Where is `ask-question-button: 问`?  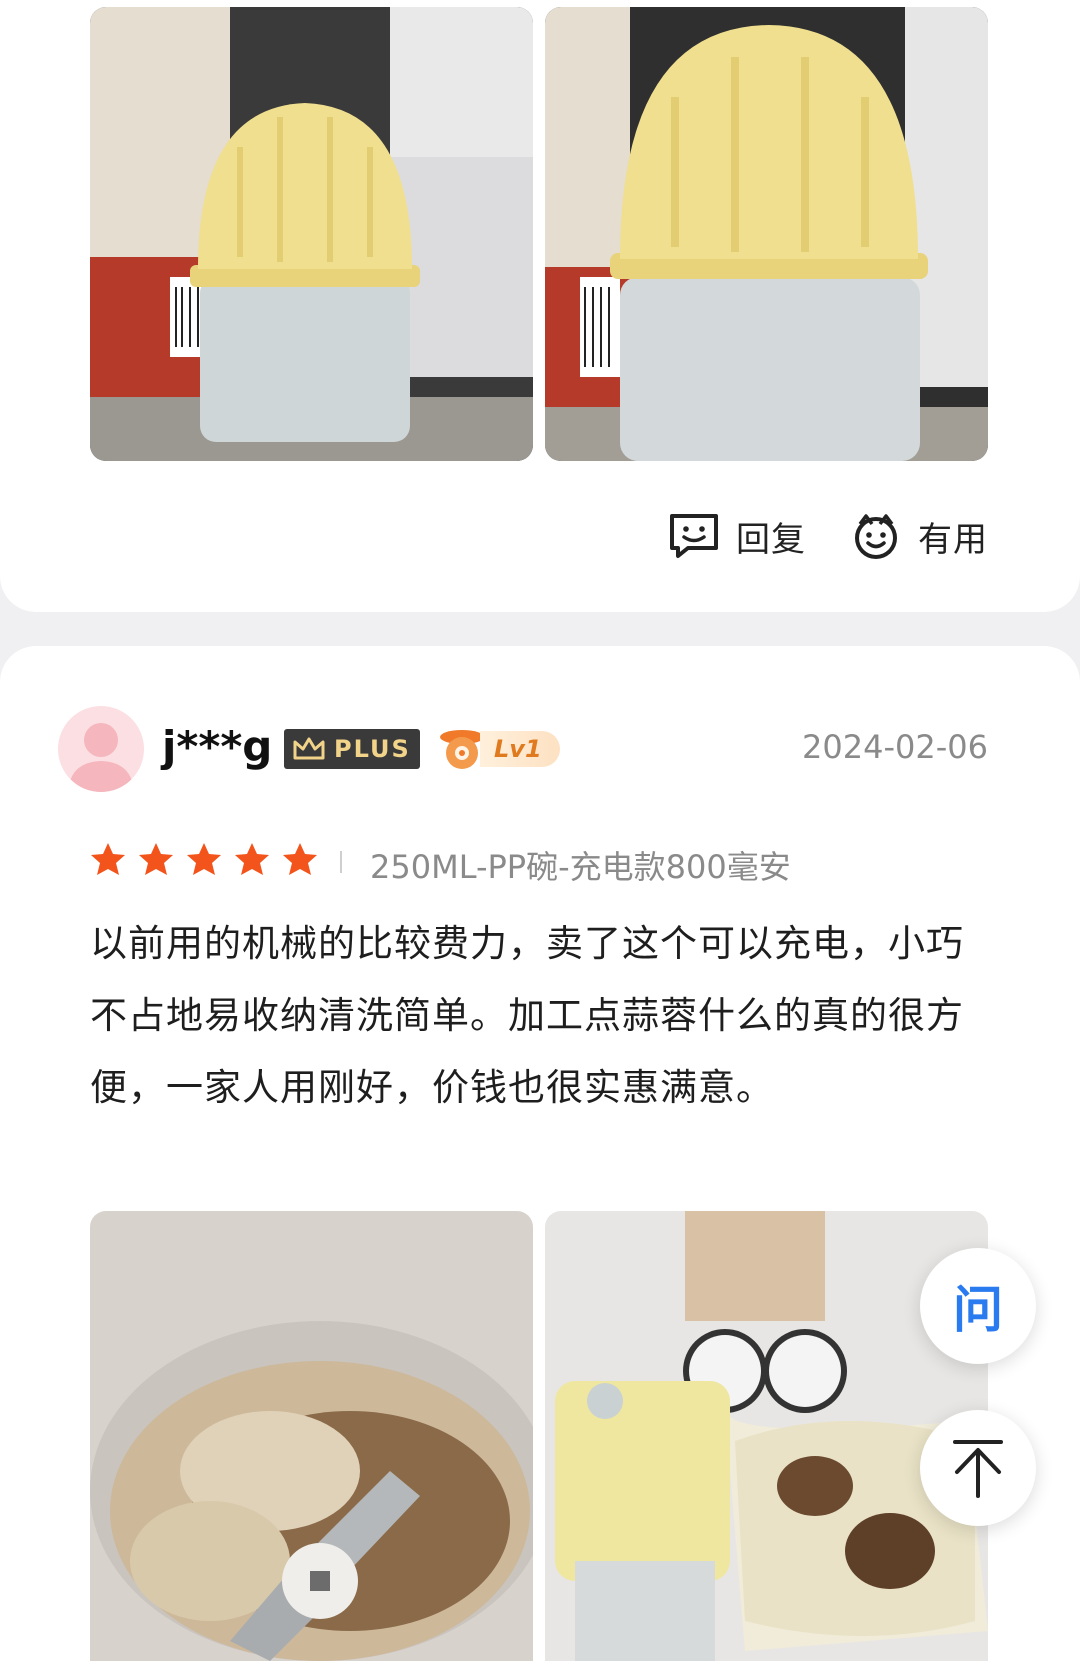
ask-question-button: 问 is located at coordinates (978, 1306).